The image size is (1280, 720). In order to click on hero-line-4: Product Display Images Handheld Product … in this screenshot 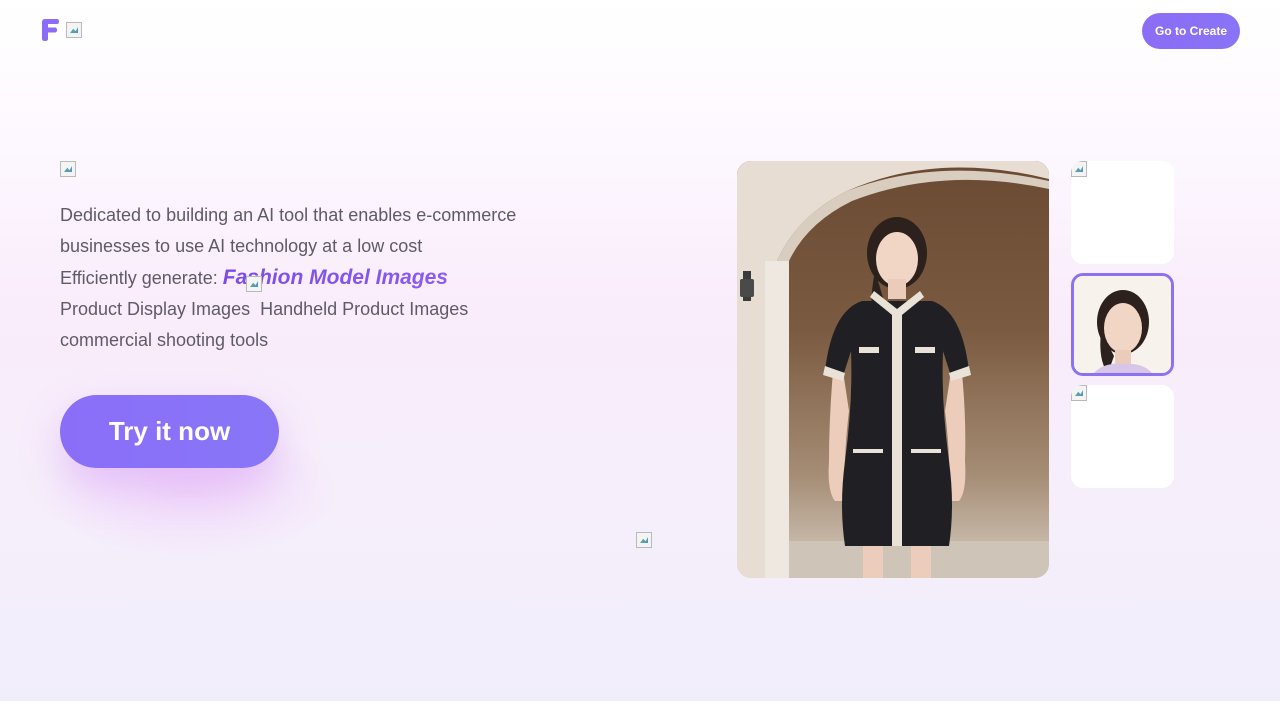, I will do `click(340, 309)`.